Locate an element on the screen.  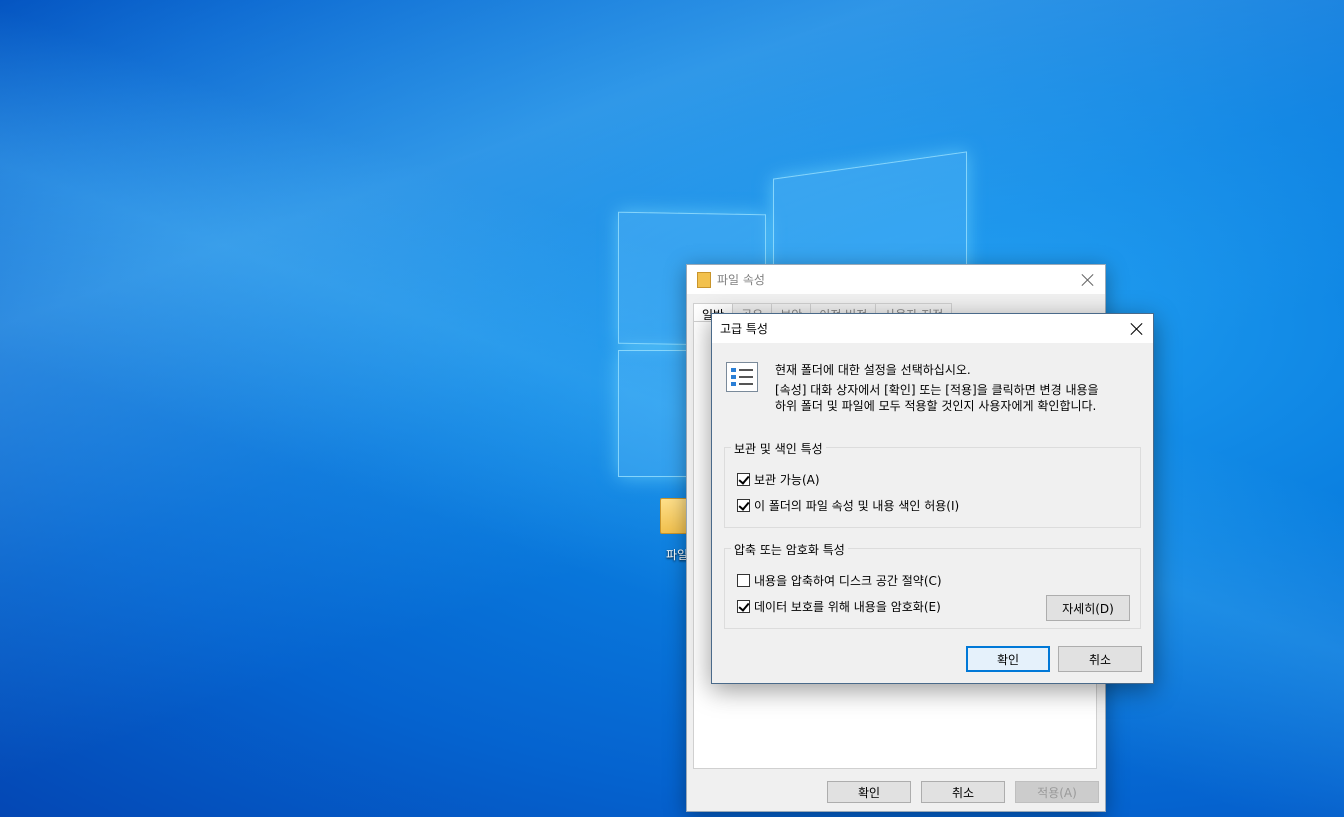
details-button: 자세히(D) is located at coordinates (1088, 608).